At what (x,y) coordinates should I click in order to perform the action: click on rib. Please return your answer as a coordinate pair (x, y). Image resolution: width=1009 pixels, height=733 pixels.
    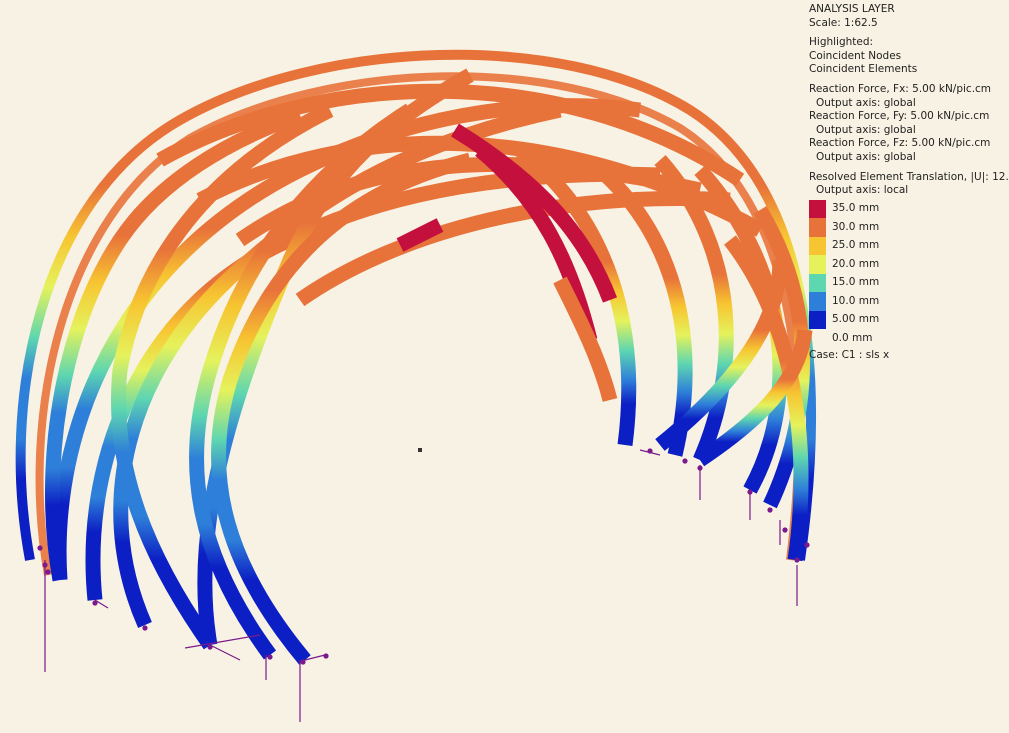
    Looking at the image, I should click on (644, 310).